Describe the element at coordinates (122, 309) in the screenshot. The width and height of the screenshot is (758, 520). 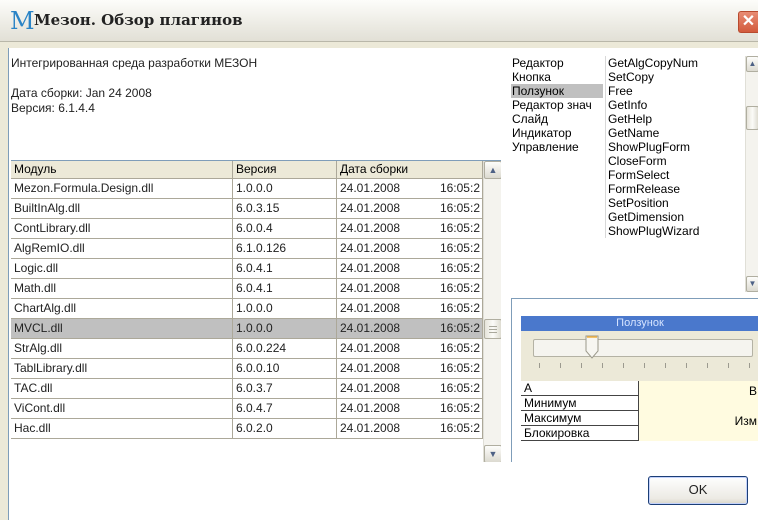
I see `module-name: ChartAlg.dll` at that location.